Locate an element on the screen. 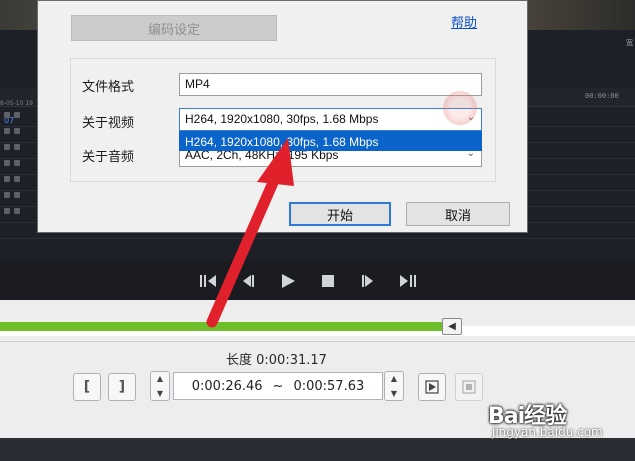 Image resolution: width=635 pixels, height=461 pixels. start-button: 开始 is located at coordinates (340, 214).